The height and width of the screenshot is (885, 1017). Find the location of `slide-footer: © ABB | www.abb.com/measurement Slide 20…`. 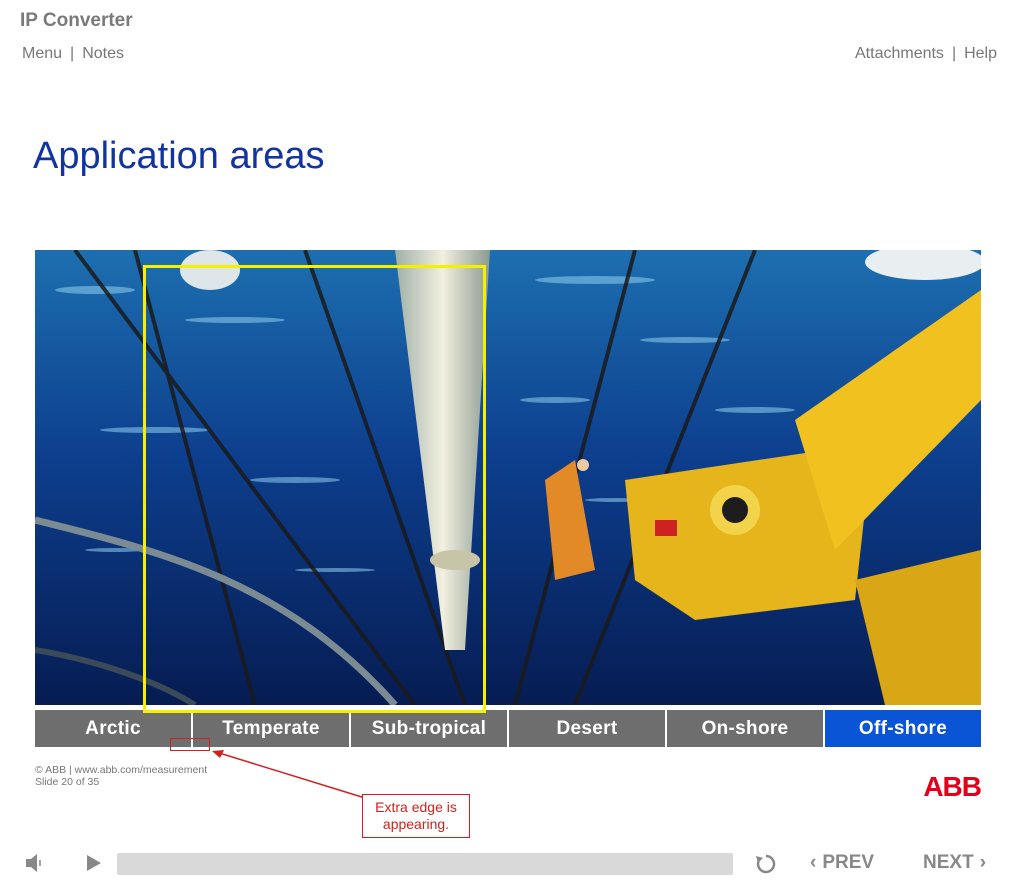

slide-footer: © ABB | www.abb.com/measurement Slide 20… is located at coordinates (121, 776).